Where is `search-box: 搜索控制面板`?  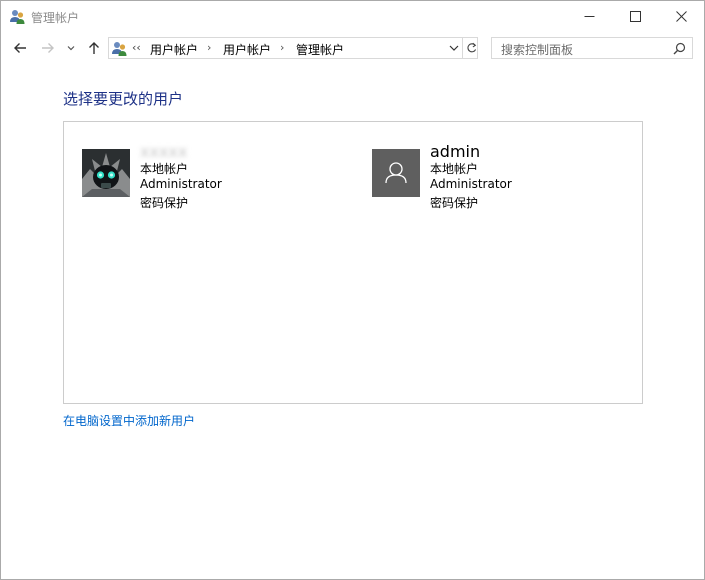 search-box: 搜索控制面板 is located at coordinates (592, 48).